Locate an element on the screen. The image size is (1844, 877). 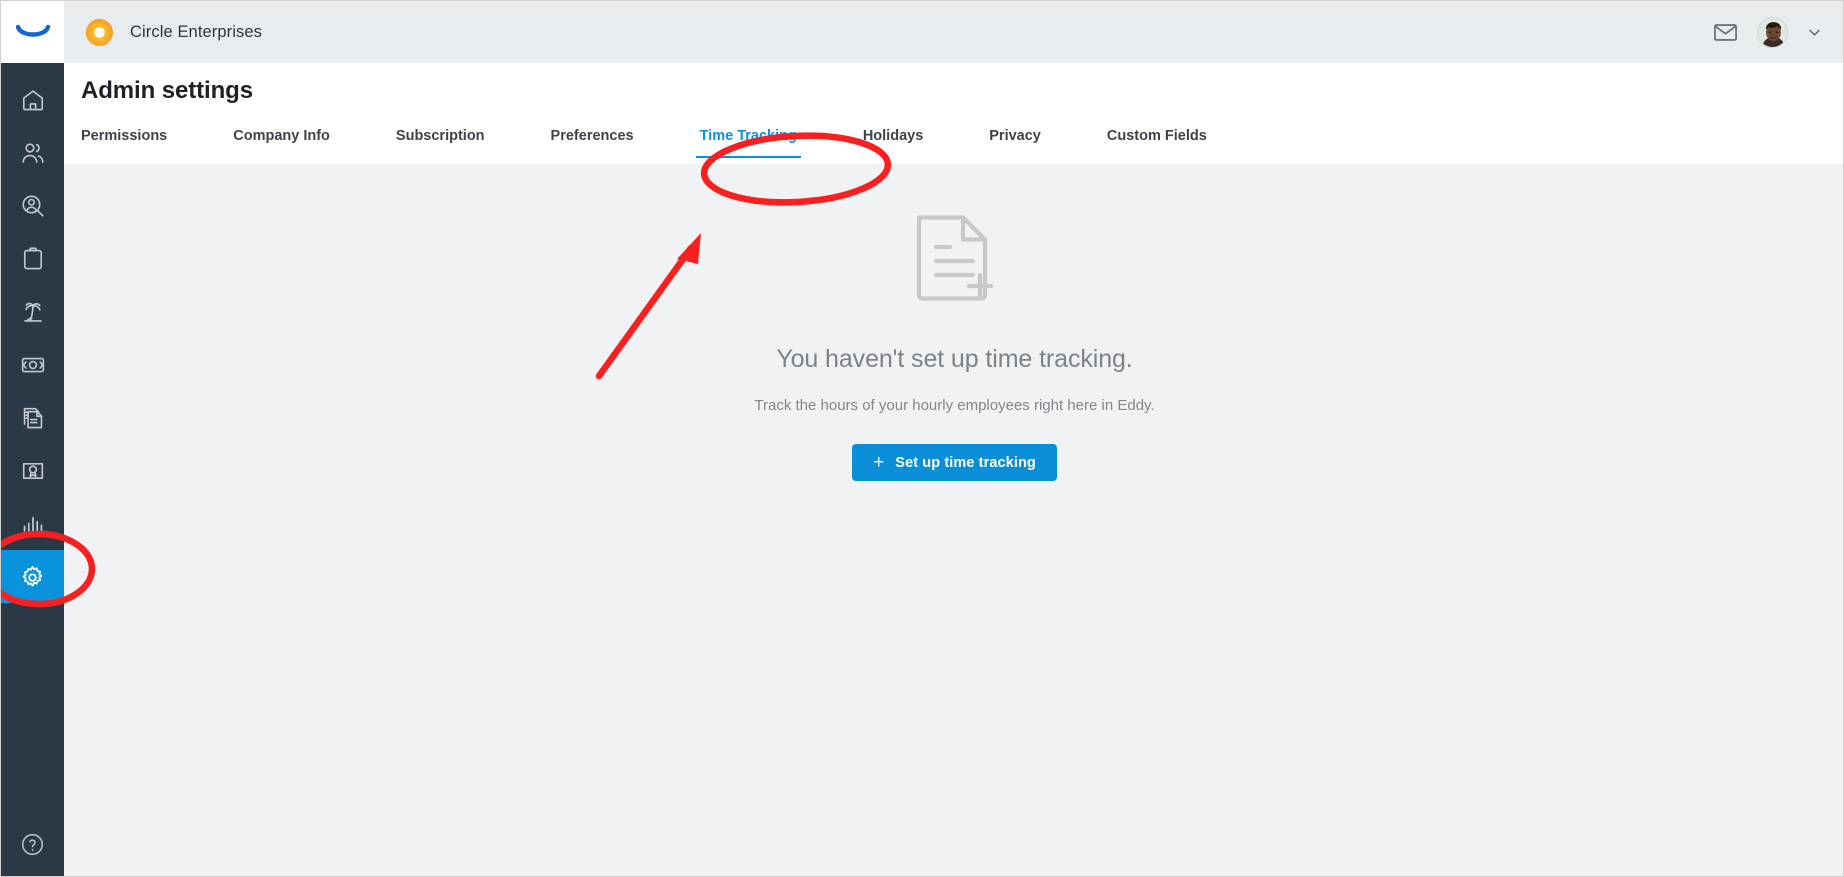
tab-subscription: Subscription is located at coordinates (440, 140).